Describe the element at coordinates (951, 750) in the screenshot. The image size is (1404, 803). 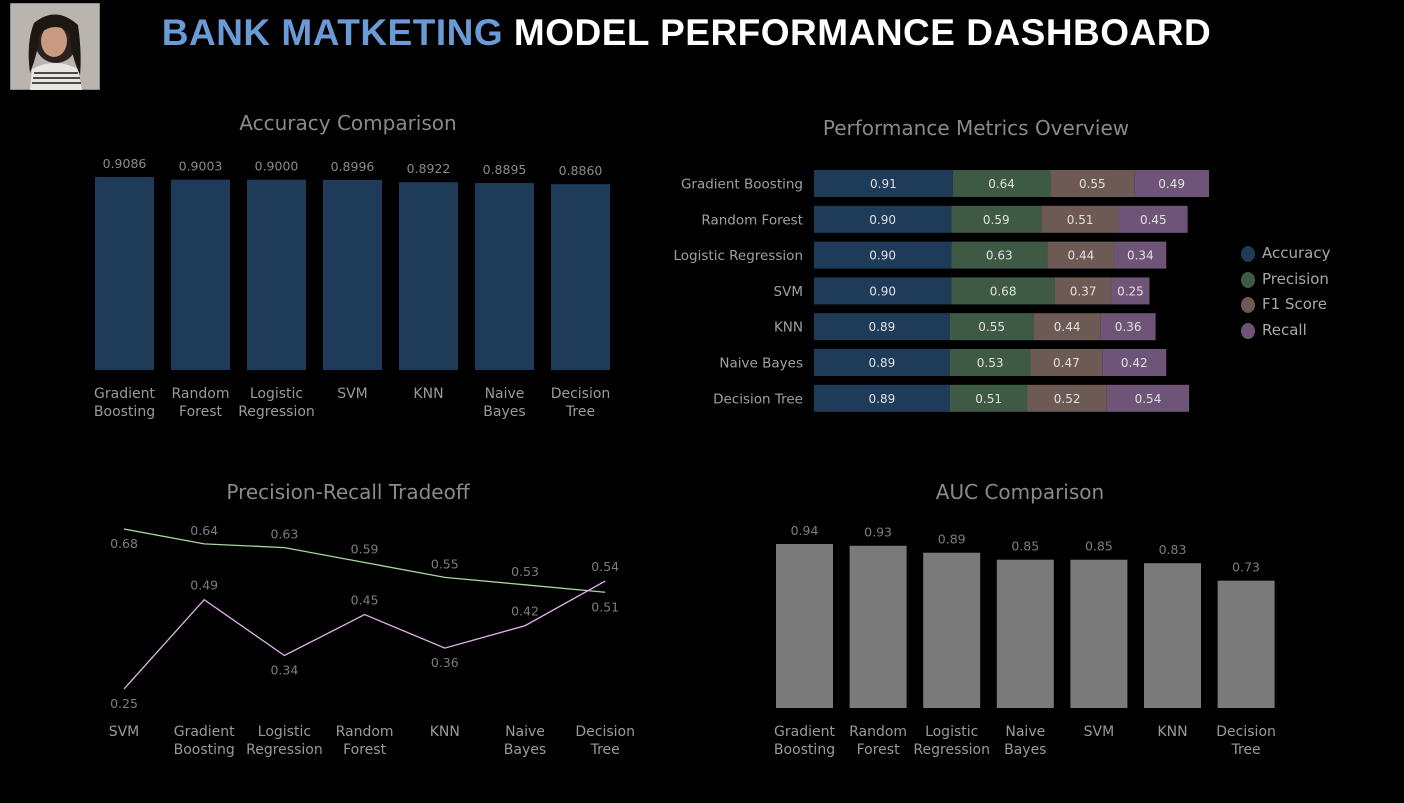
I see `auc-category-label: Regression` at that location.